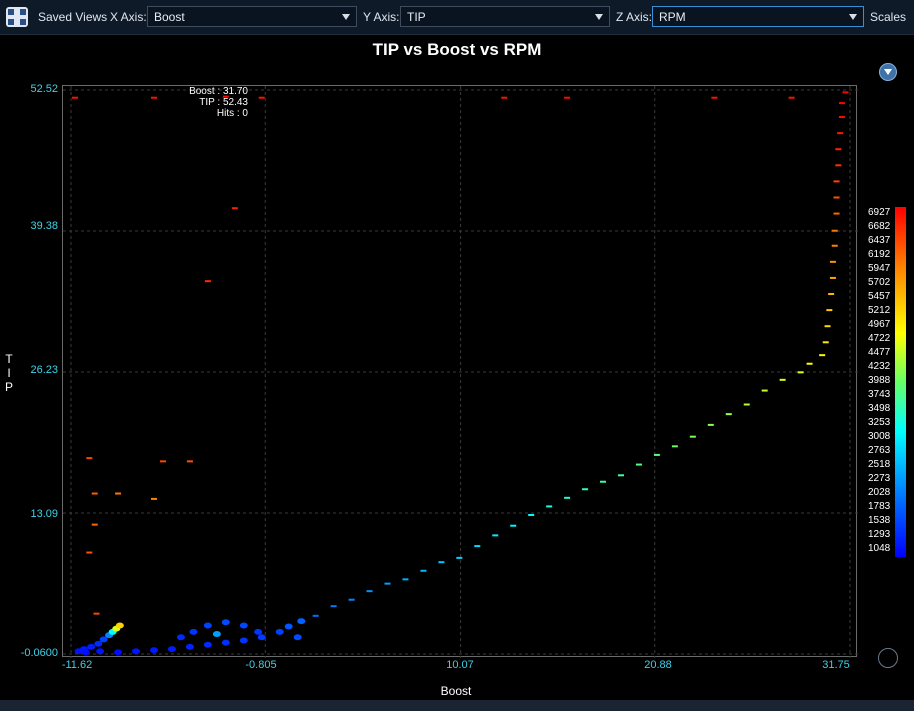  I want to click on z-axis-dropdown: RPM, so click(758, 16).